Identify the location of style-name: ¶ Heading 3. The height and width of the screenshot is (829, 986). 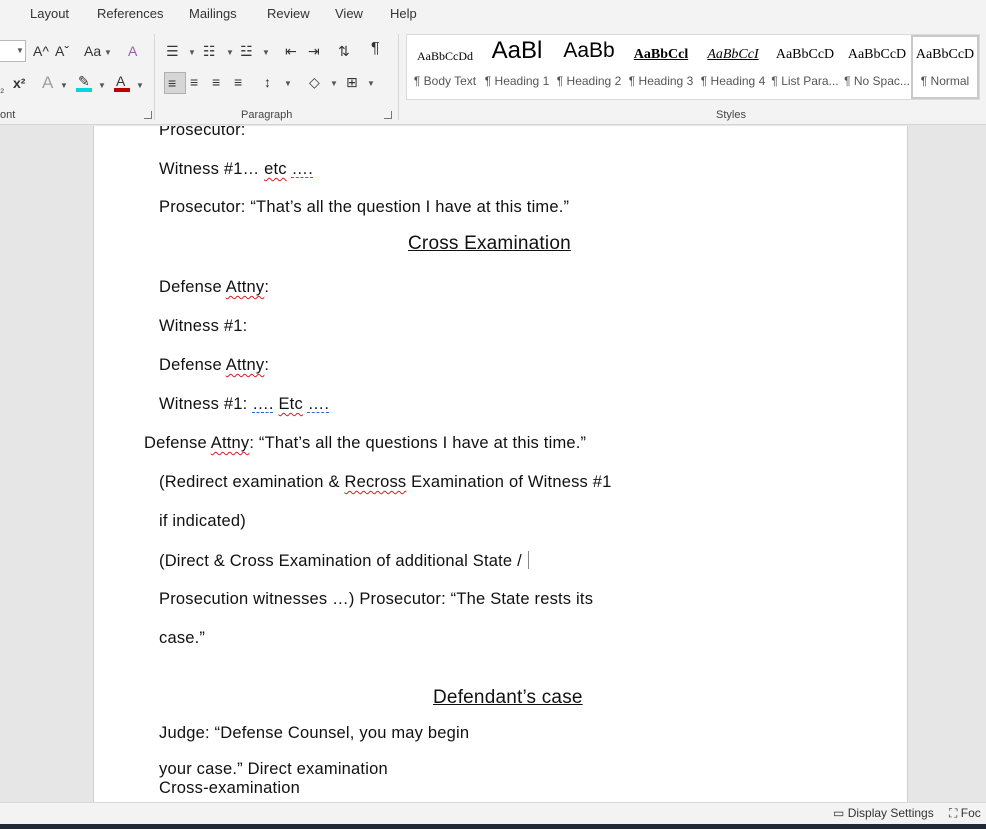
(661, 81).